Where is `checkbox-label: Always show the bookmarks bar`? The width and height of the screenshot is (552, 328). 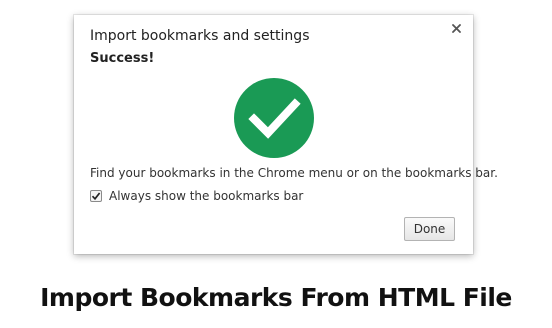 checkbox-label: Always show the bookmarks bar is located at coordinates (206, 196).